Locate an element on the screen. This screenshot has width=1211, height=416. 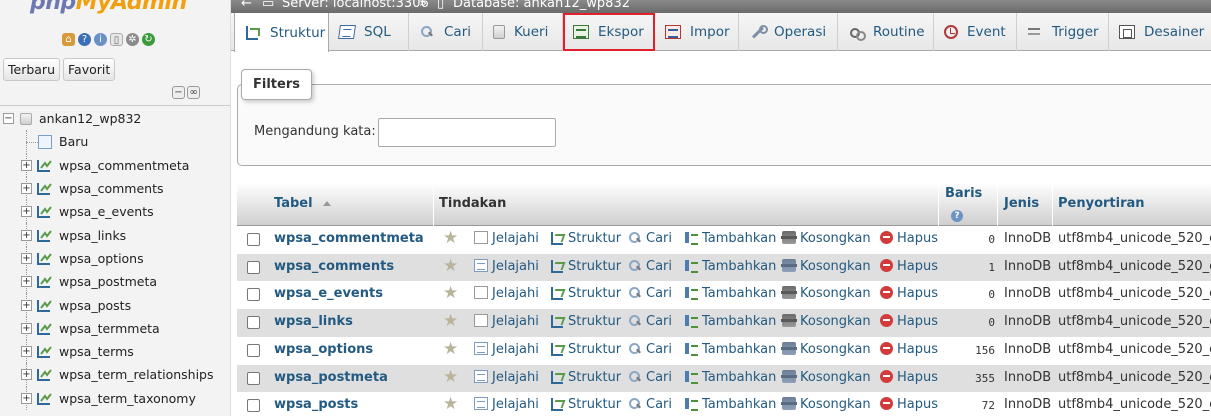
tab-import: Impor is located at coordinates (697, 32).